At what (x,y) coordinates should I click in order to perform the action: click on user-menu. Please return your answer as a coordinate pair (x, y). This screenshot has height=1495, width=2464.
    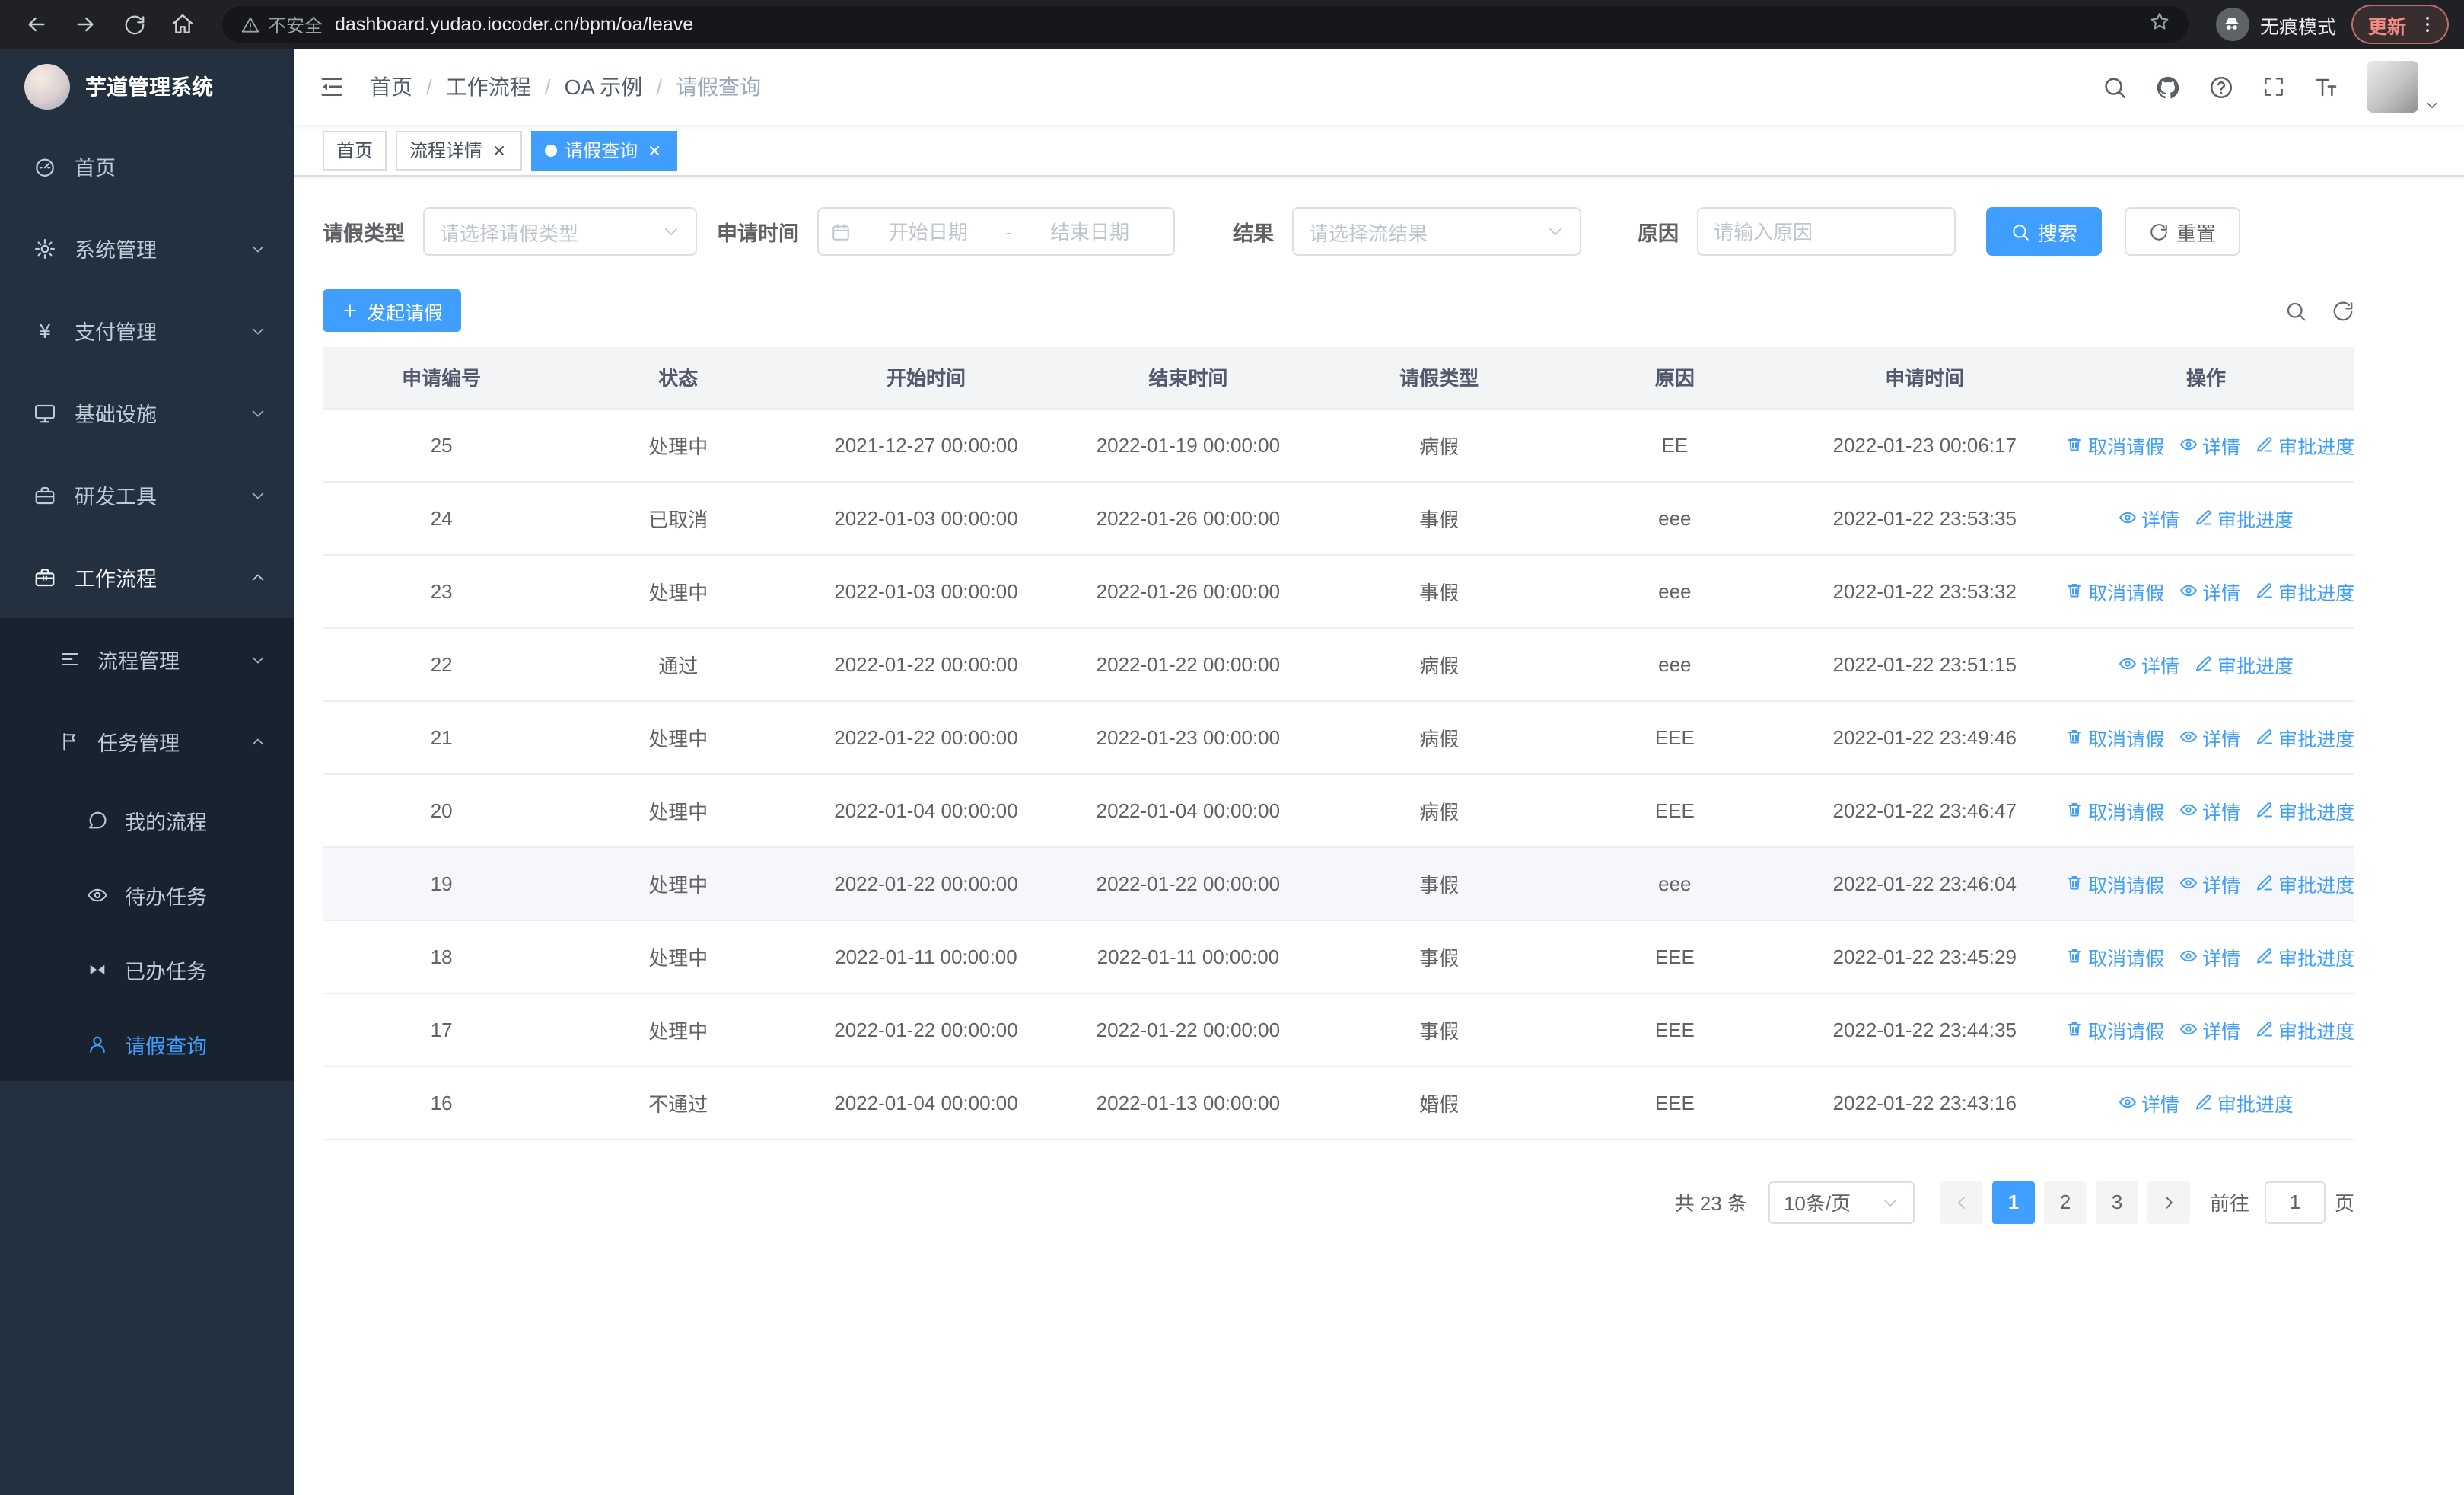
    Looking at the image, I should click on (2403, 87).